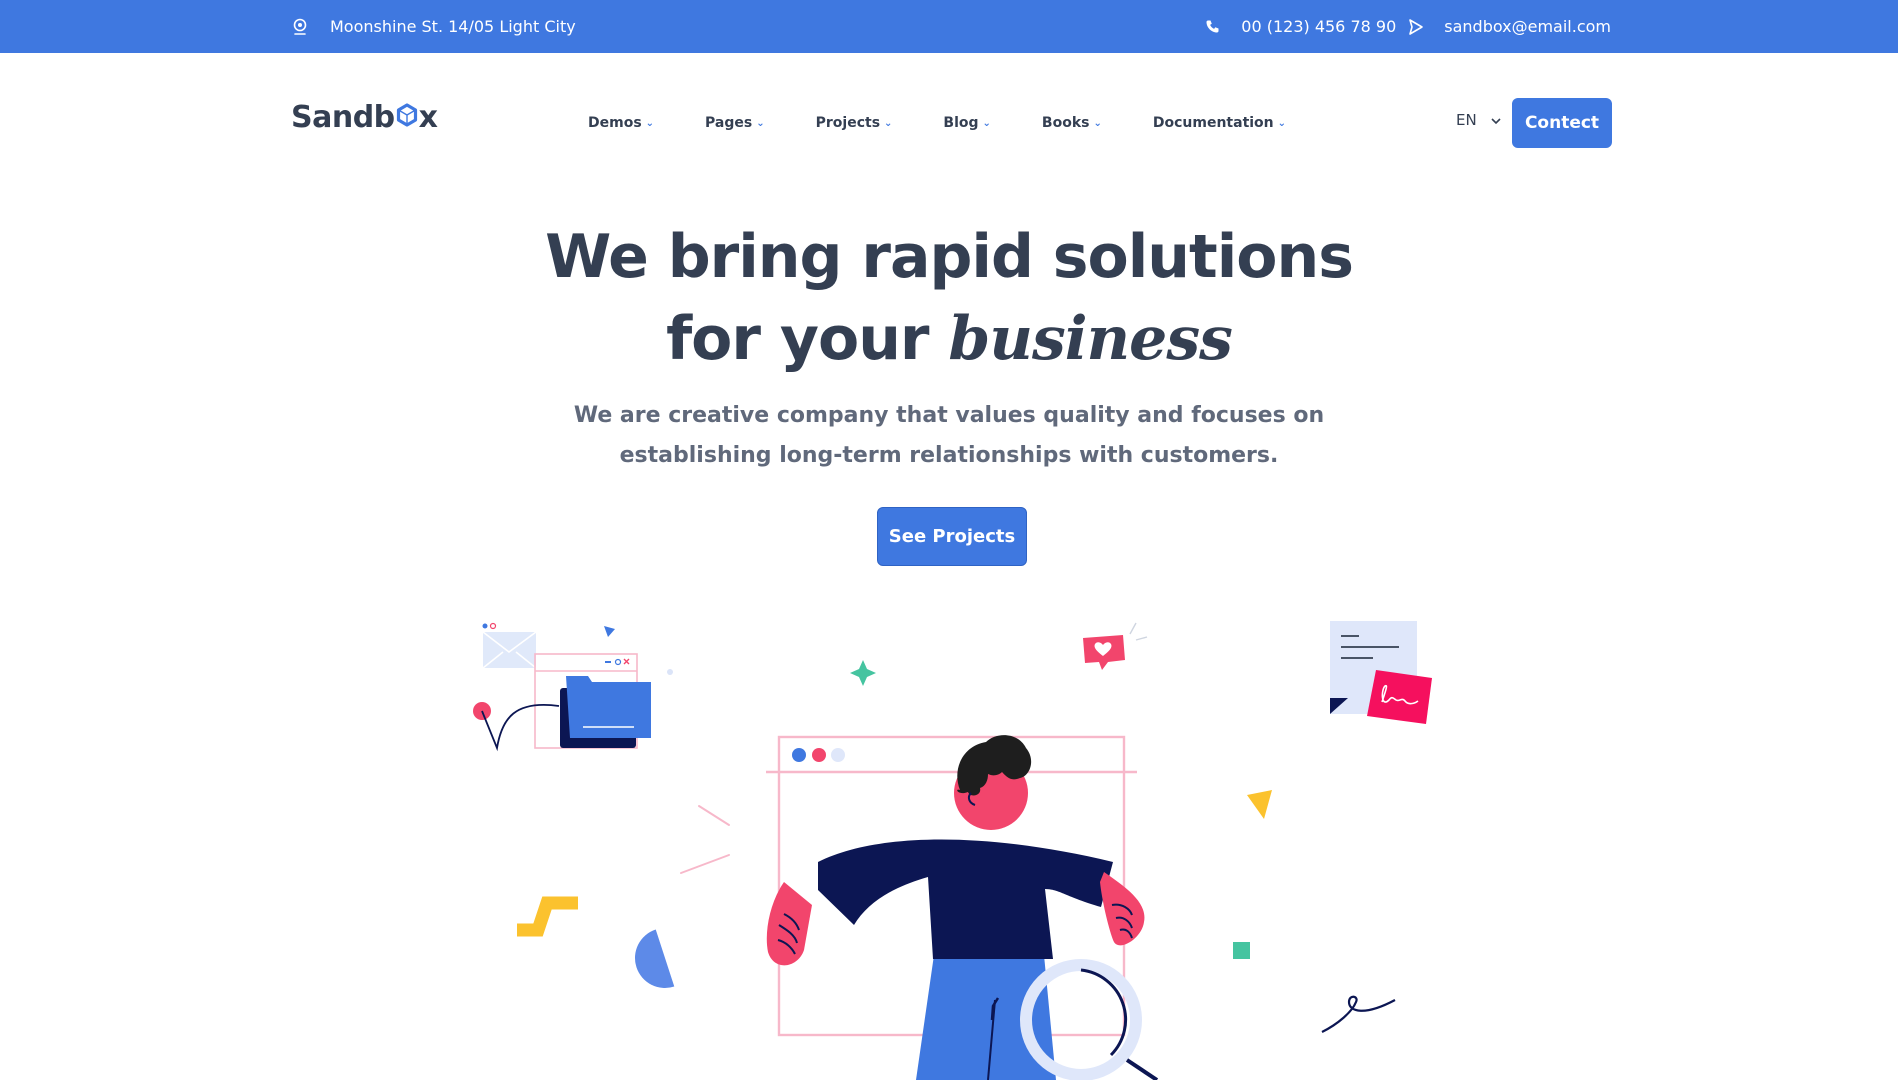  Describe the element at coordinates (1478, 120) in the screenshot. I see `language-selector: EN` at that location.